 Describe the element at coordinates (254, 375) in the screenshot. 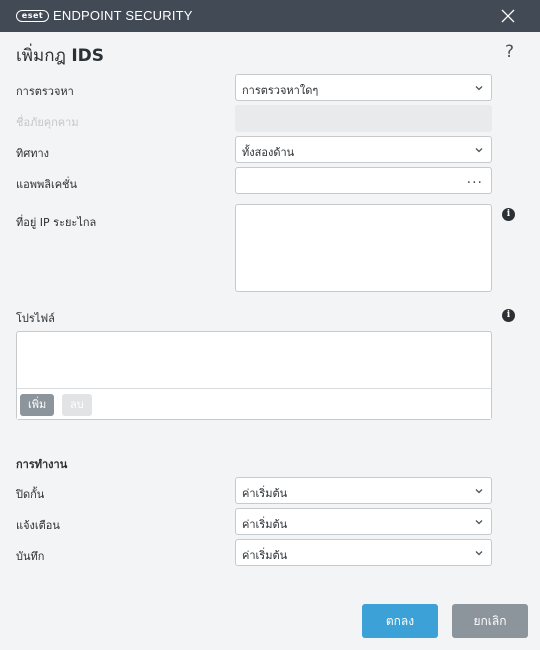

I see `profile-list: เพิ่ม ลบ` at that location.